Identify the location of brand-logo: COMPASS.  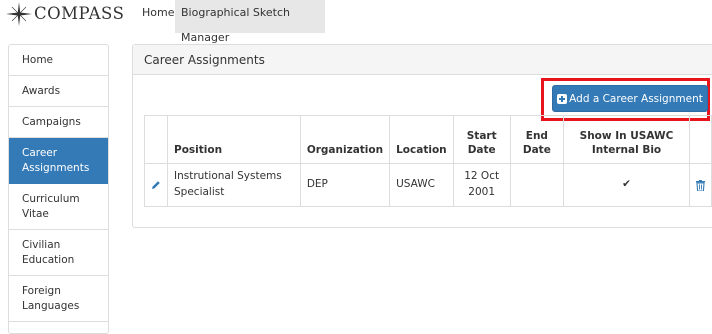
(64, 13).